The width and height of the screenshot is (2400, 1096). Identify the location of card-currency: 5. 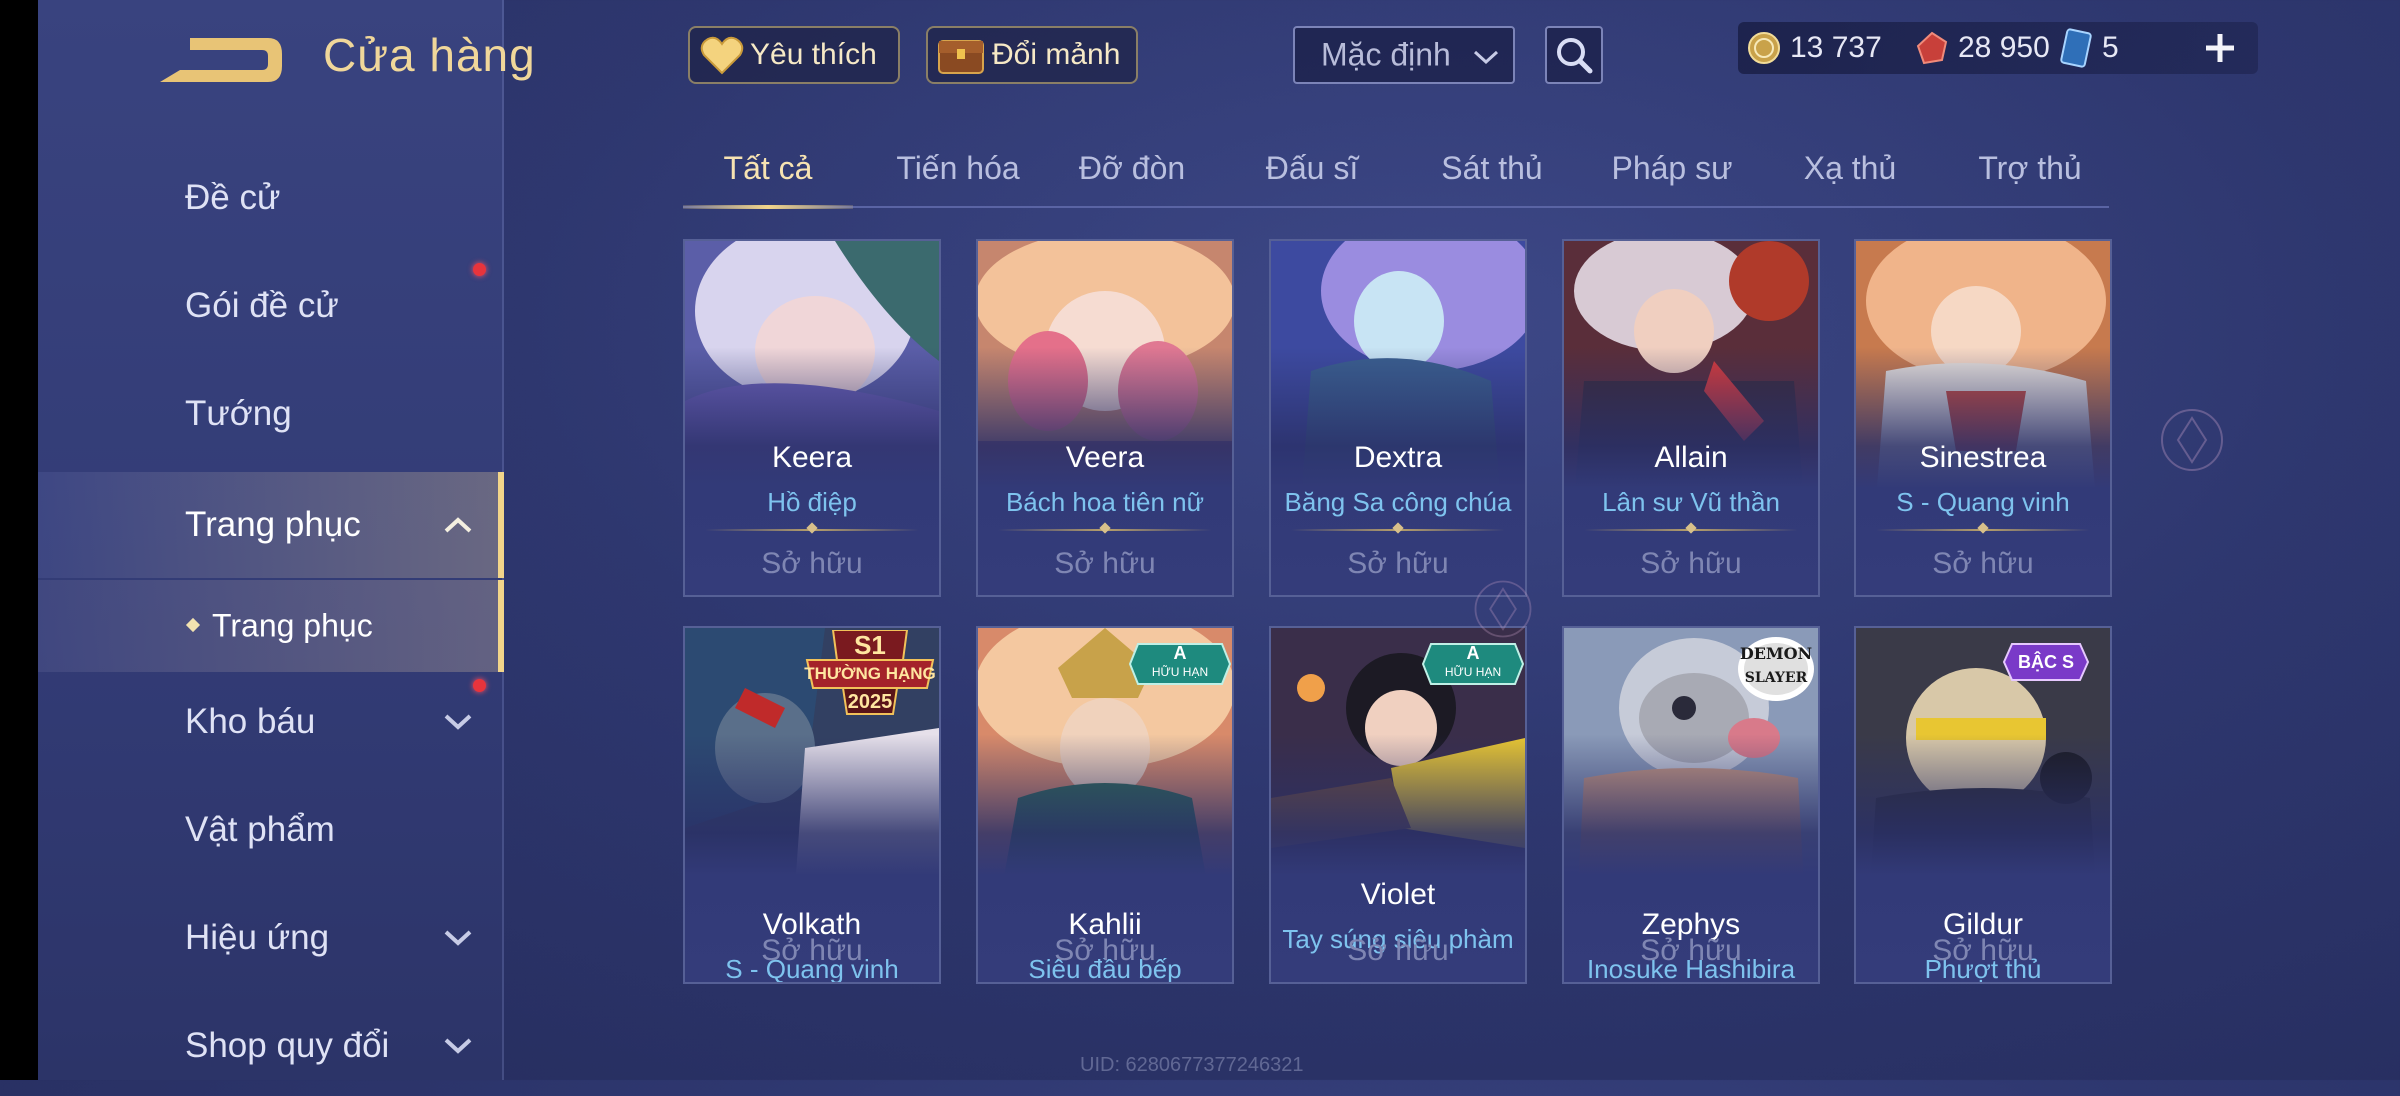
(2088, 48).